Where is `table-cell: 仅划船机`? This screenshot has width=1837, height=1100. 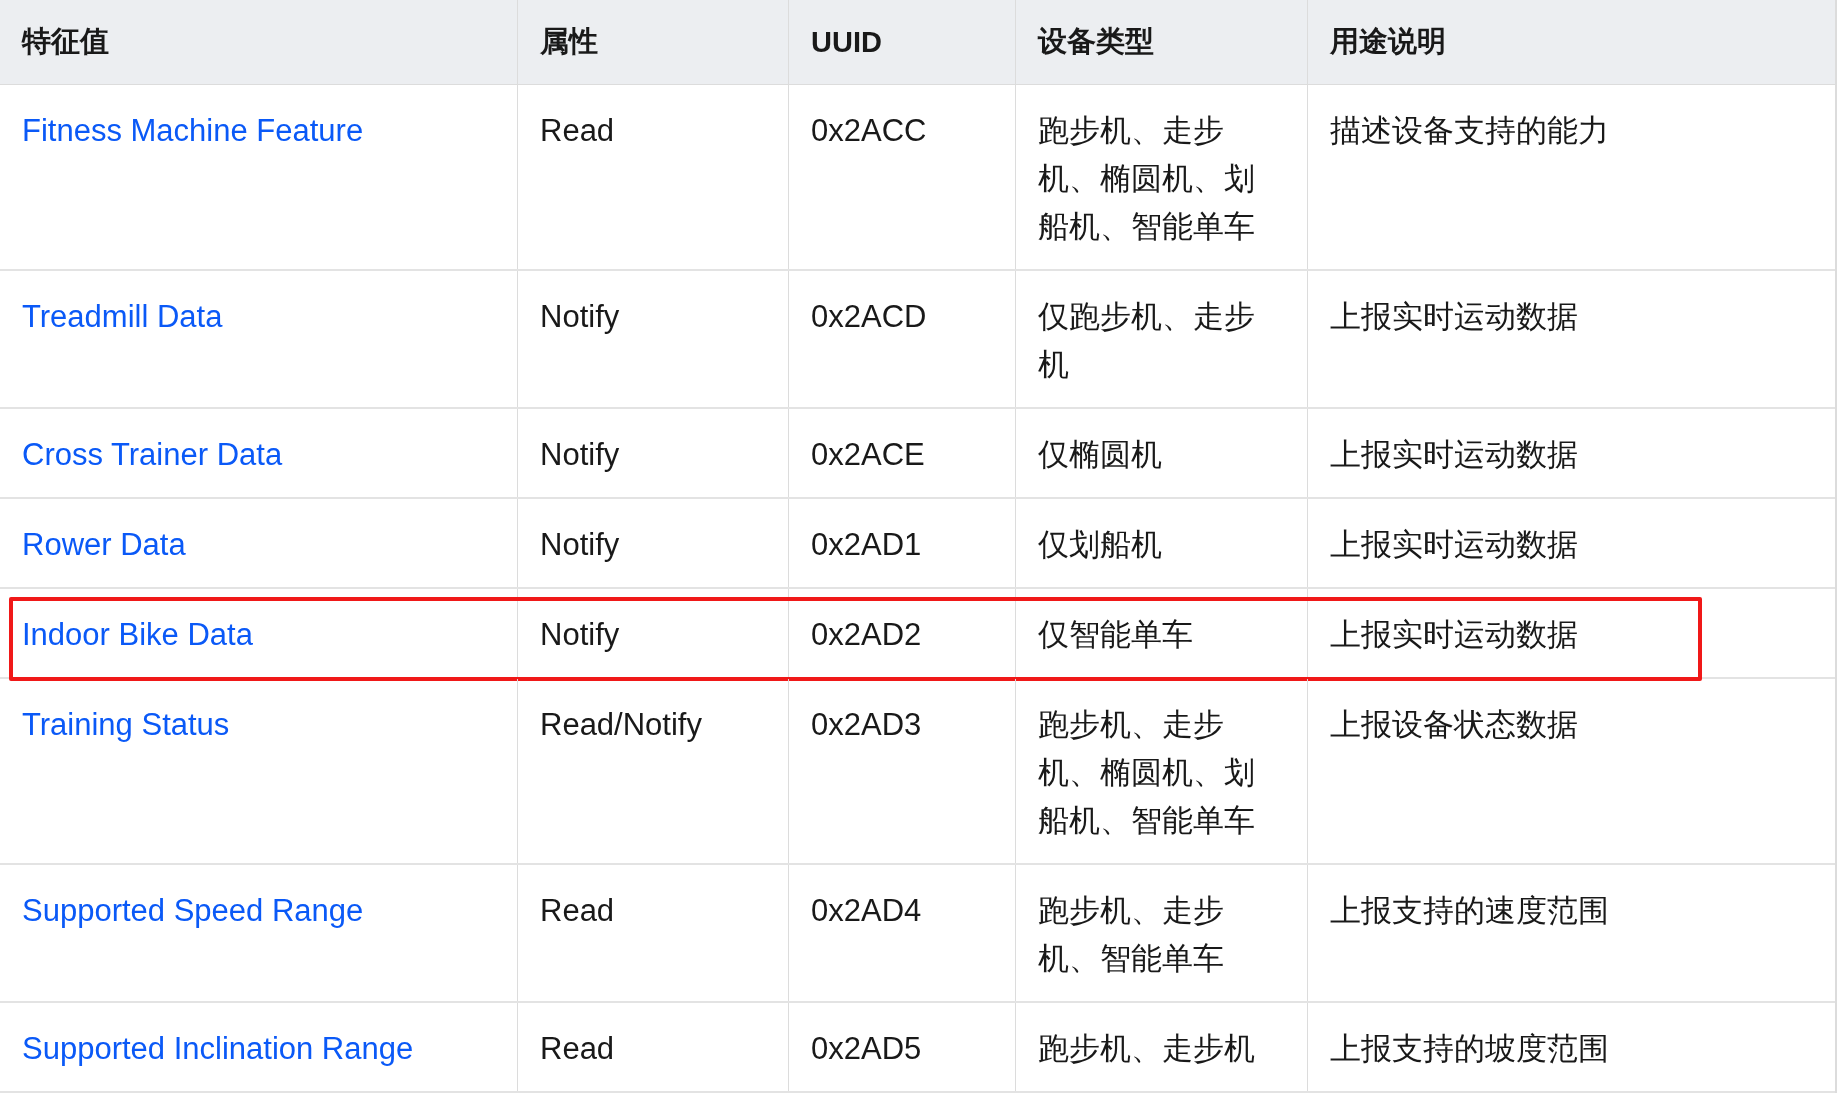
table-cell: 仅划船机 is located at coordinates (1161, 543).